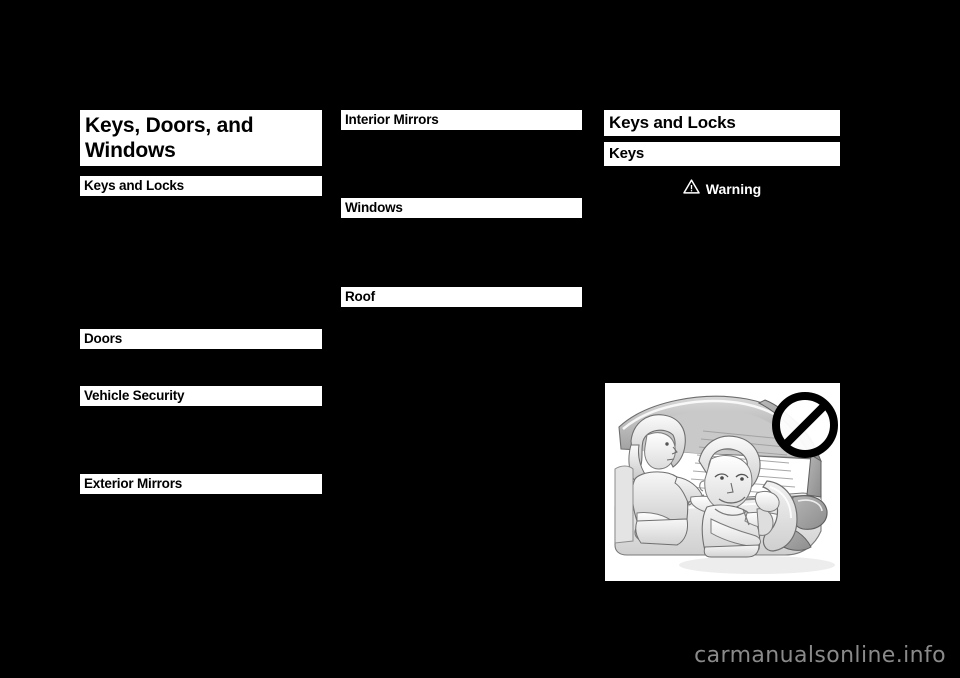 The width and height of the screenshot is (960, 678). Describe the element at coordinates (805, 425) in the screenshot. I see `no-entry-slash-icon` at that location.